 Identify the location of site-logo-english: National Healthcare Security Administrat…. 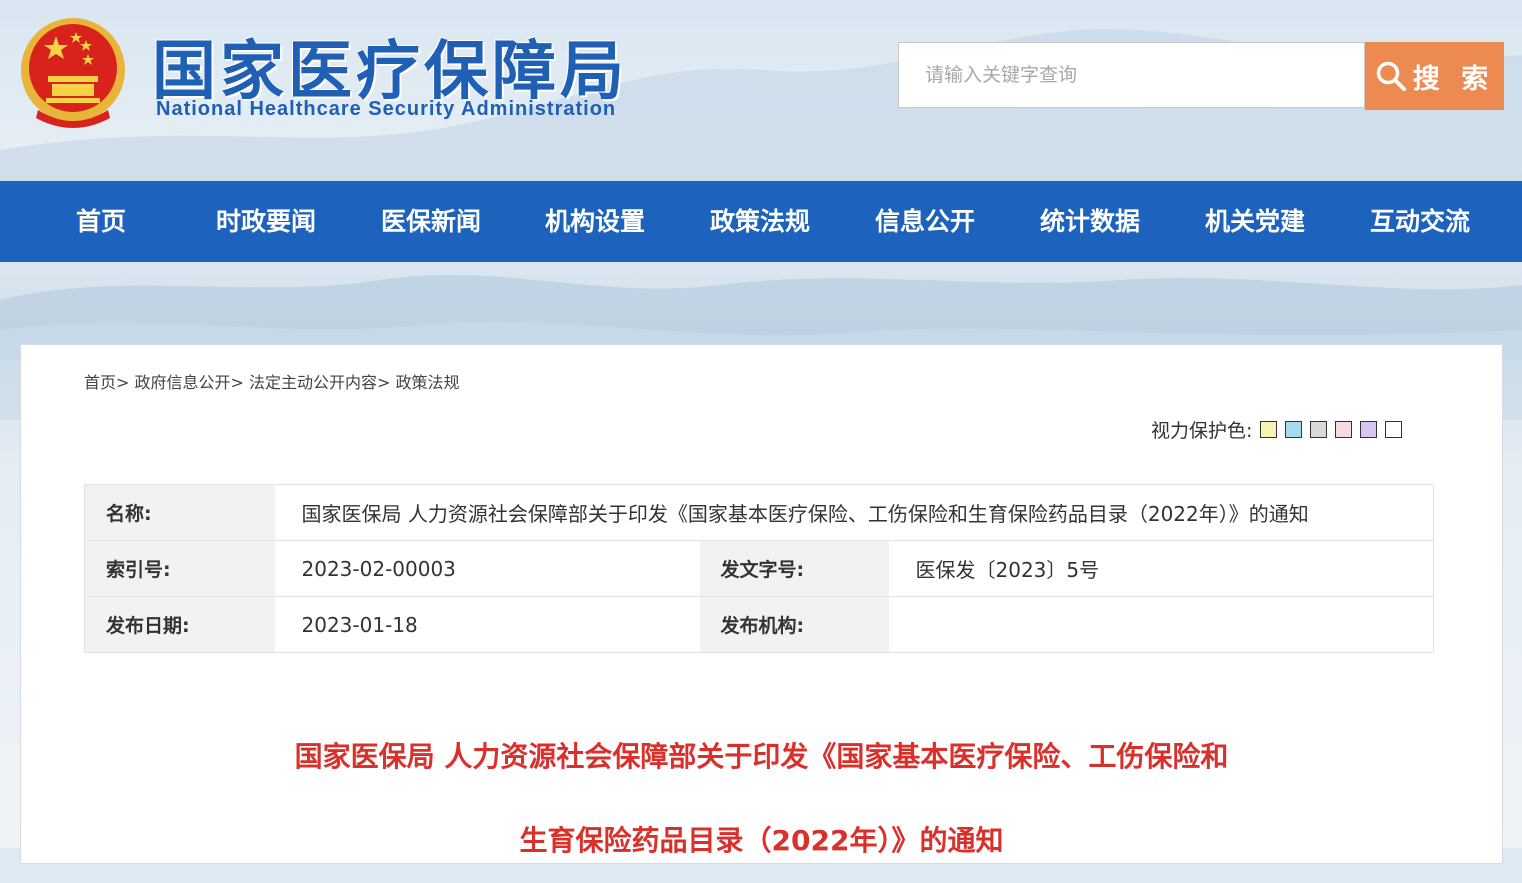
(386, 109).